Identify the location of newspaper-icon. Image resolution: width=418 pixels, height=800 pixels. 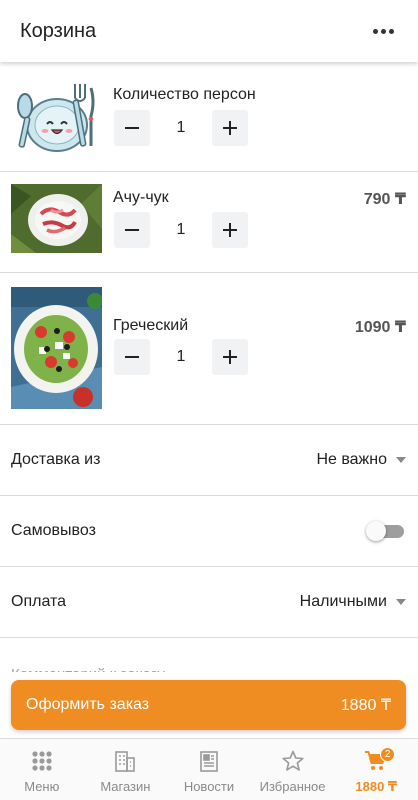
(209, 761).